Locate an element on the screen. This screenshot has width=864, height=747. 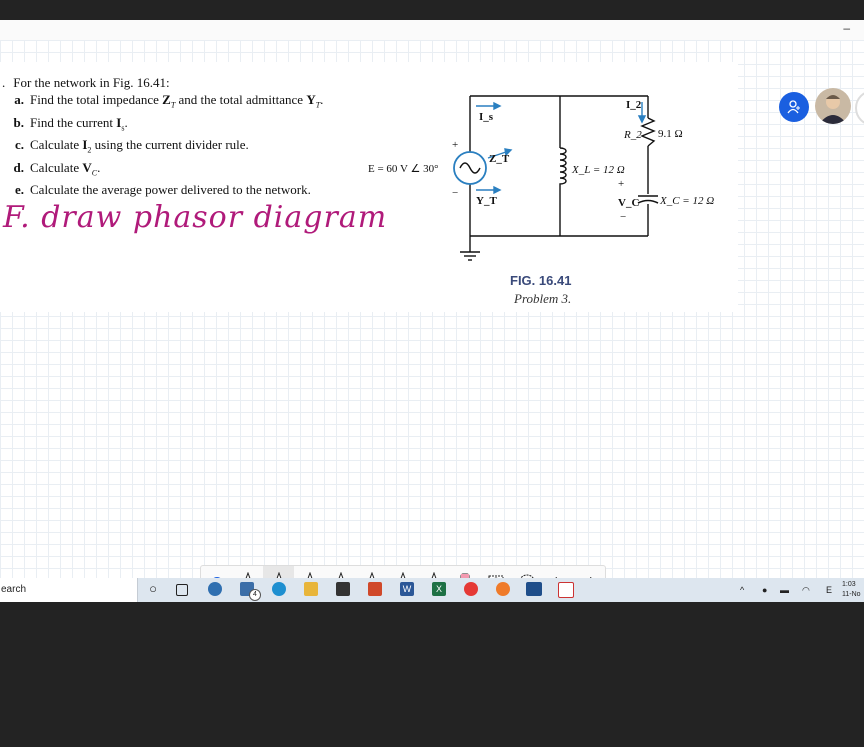
person-add-icon is located at coordinates (793, 107).